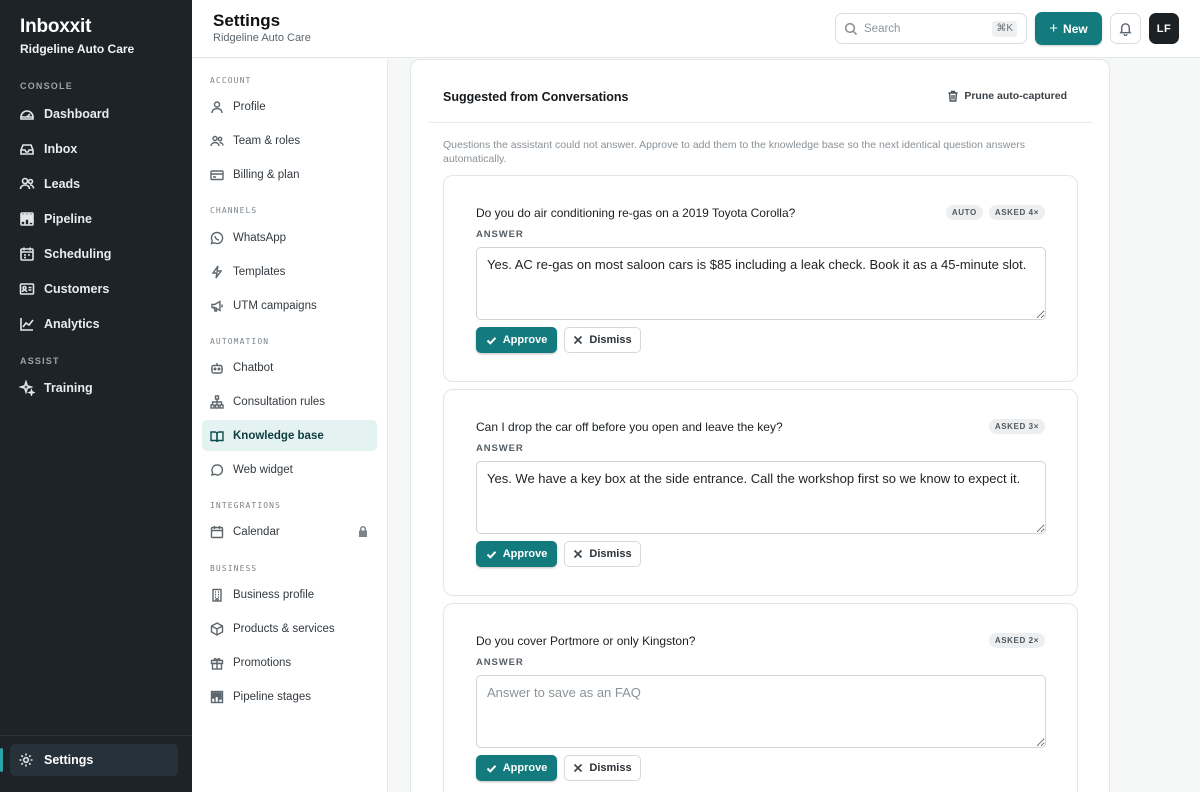  Describe the element at coordinates (1054, 28) in the screenshot. I see `plus-icon: +` at that location.